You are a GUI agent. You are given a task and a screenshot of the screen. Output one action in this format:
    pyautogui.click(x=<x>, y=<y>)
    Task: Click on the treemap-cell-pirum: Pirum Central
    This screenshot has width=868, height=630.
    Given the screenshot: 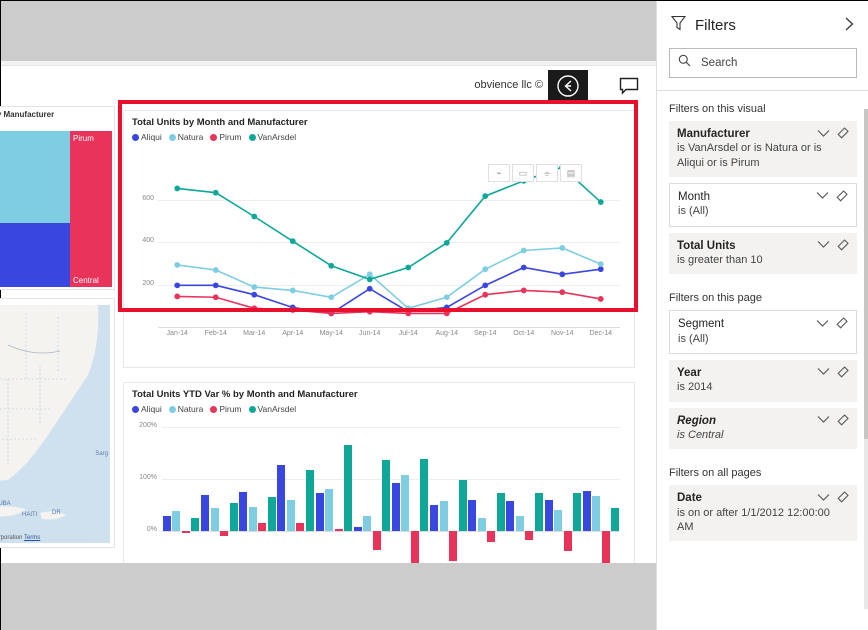 What is the action you would take?
    pyautogui.click(x=91, y=209)
    